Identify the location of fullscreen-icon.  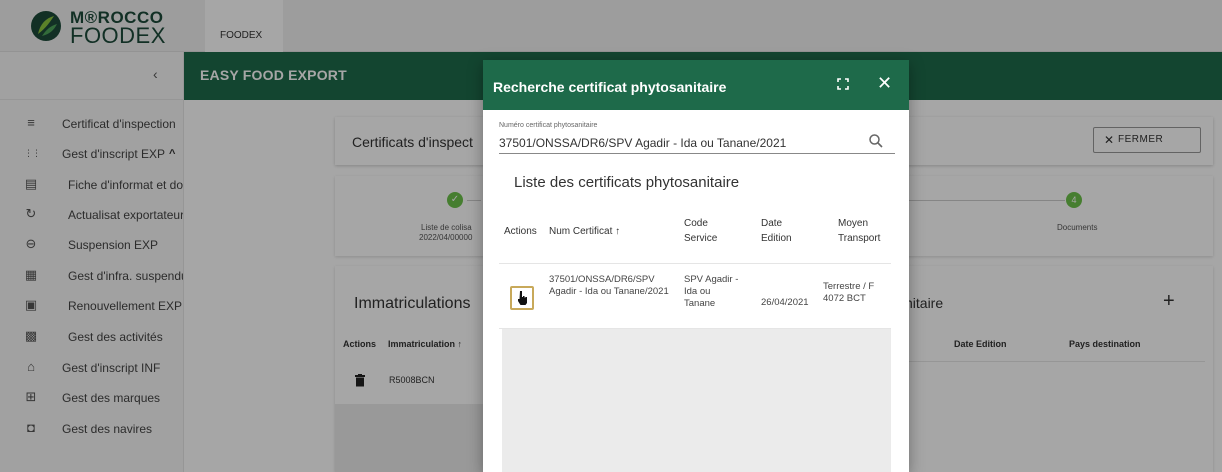
(843, 84).